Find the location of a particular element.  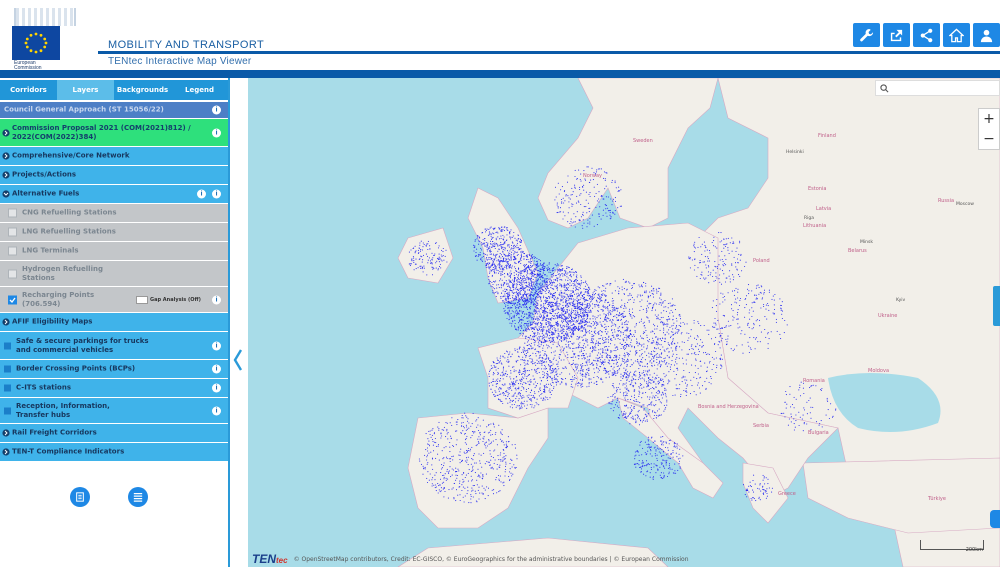

label-finland: Finland is located at coordinates (827, 136).